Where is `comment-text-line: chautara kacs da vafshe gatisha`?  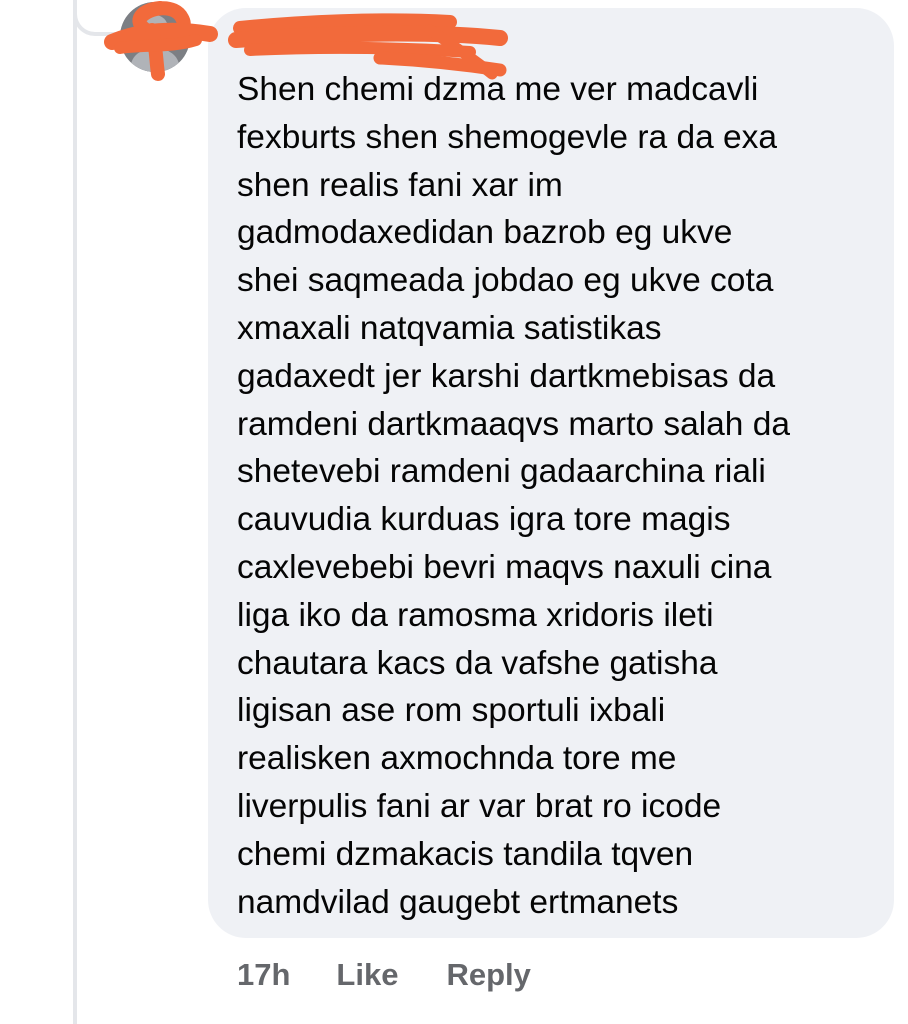
comment-text-line: chautara kacs da vafshe gatisha is located at coordinates (477, 663).